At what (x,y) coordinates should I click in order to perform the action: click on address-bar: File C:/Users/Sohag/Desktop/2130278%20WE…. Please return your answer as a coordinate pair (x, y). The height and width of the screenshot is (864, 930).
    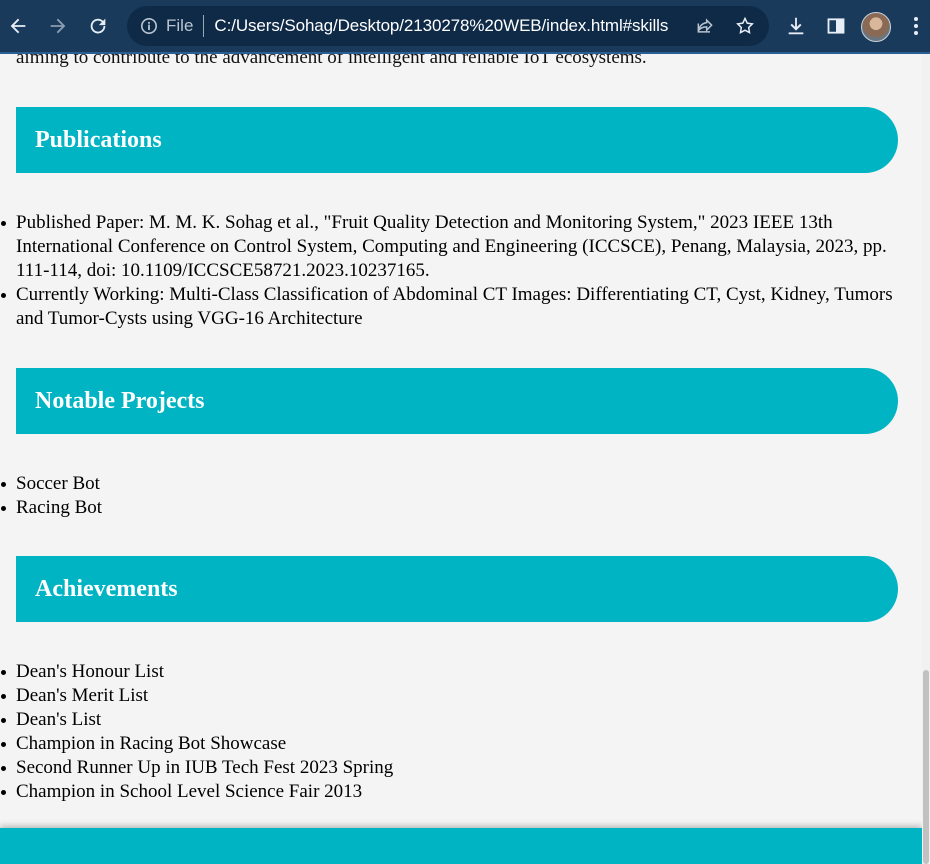
    Looking at the image, I should click on (448, 26).